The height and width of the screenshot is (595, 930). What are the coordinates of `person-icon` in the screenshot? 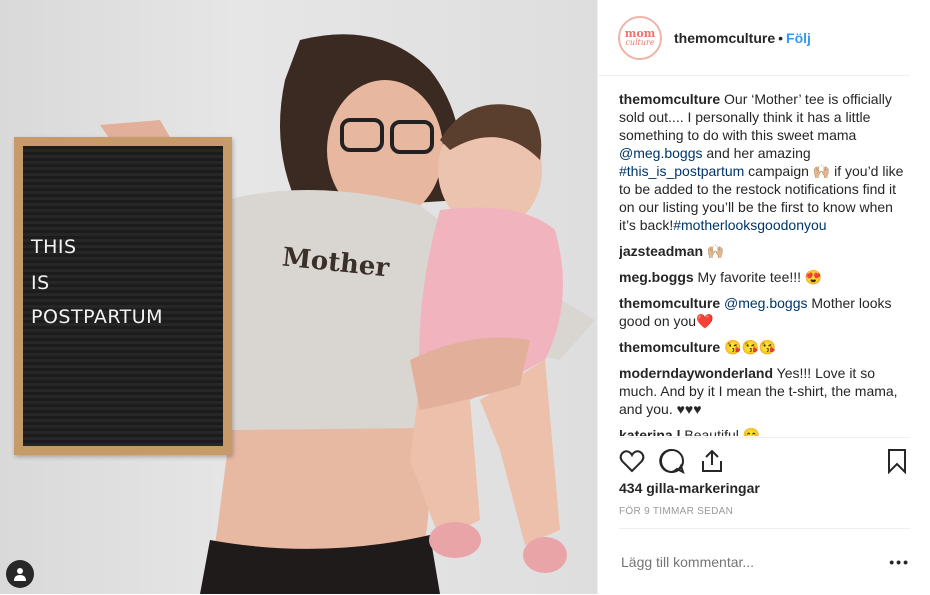 It's located at (20, 574).